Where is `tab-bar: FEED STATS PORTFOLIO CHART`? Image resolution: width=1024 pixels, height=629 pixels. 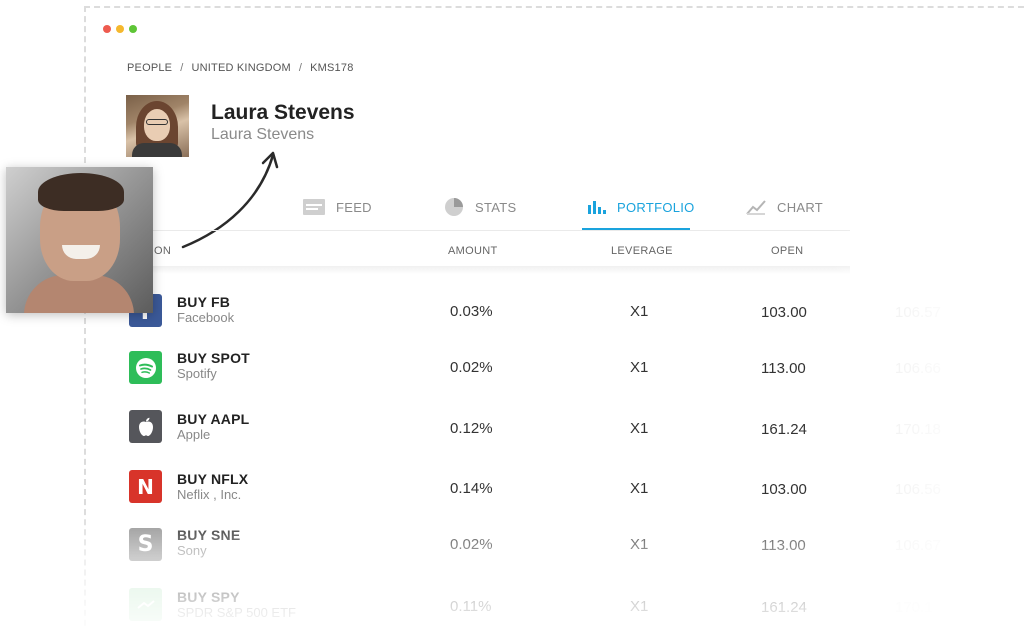 tab-bar: FEED STATS PORTFOLIO CHART is located at coordinates (500, 207).